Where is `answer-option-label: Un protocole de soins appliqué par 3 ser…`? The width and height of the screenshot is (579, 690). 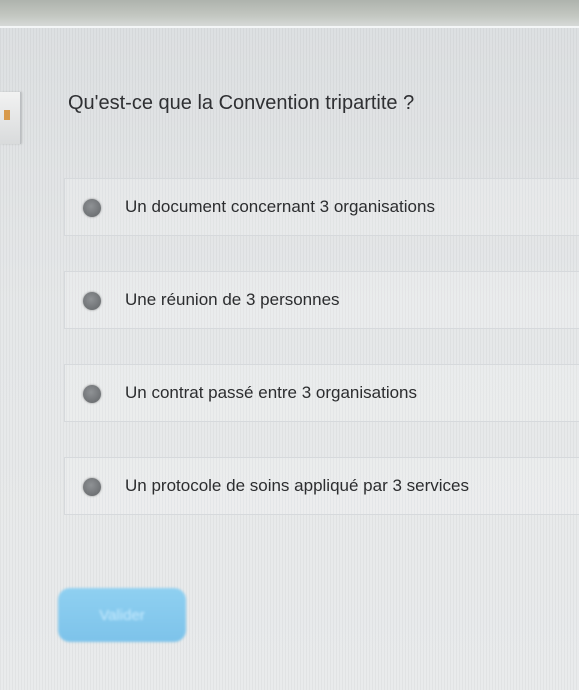 answer-option-label: Un protocole de soins appliqué par 3 ser… is located at coordinates (297, 485).